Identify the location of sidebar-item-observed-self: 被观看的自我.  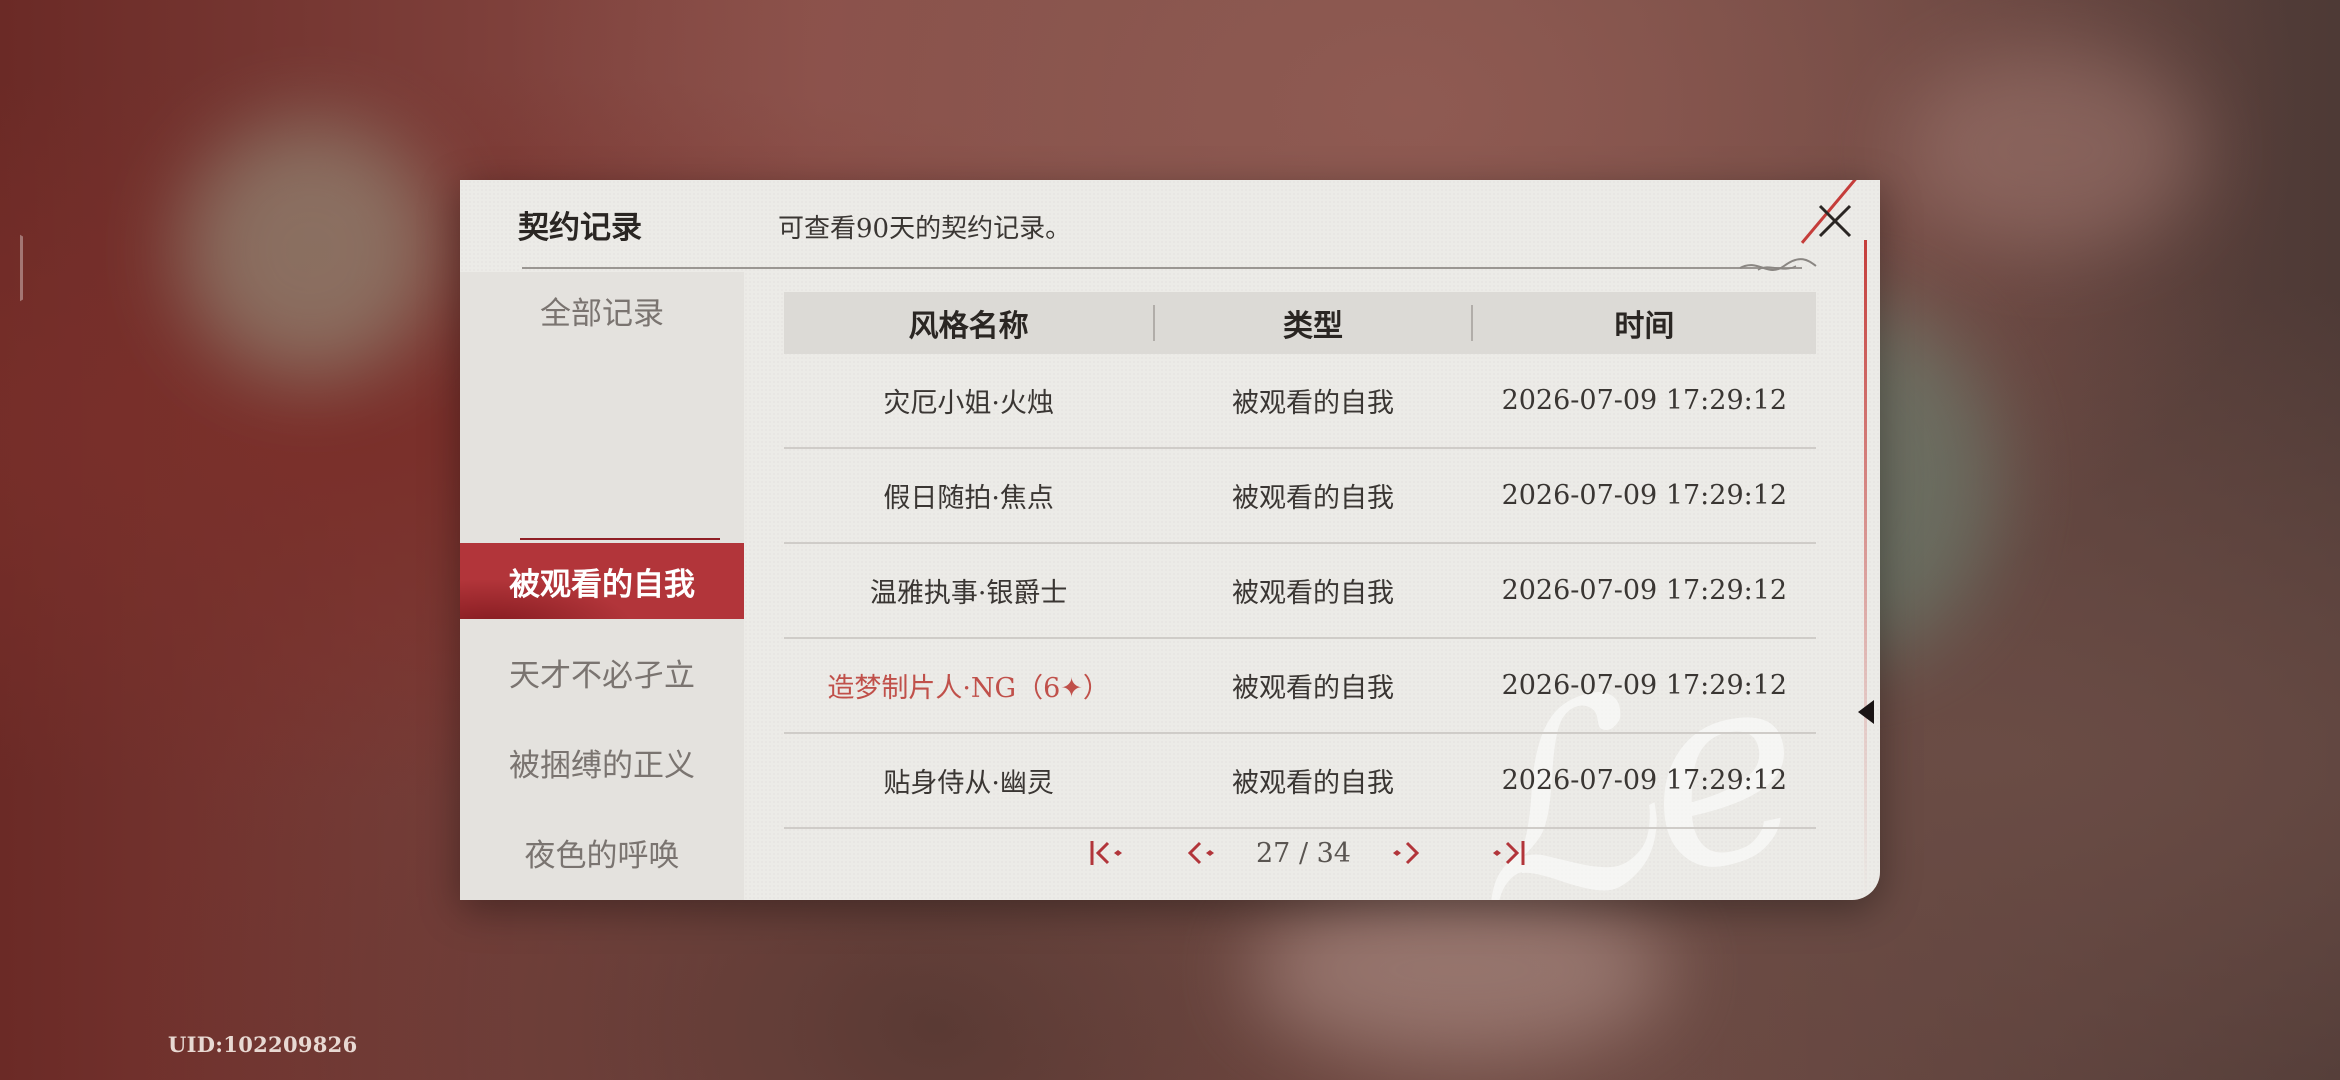
(602, 581).